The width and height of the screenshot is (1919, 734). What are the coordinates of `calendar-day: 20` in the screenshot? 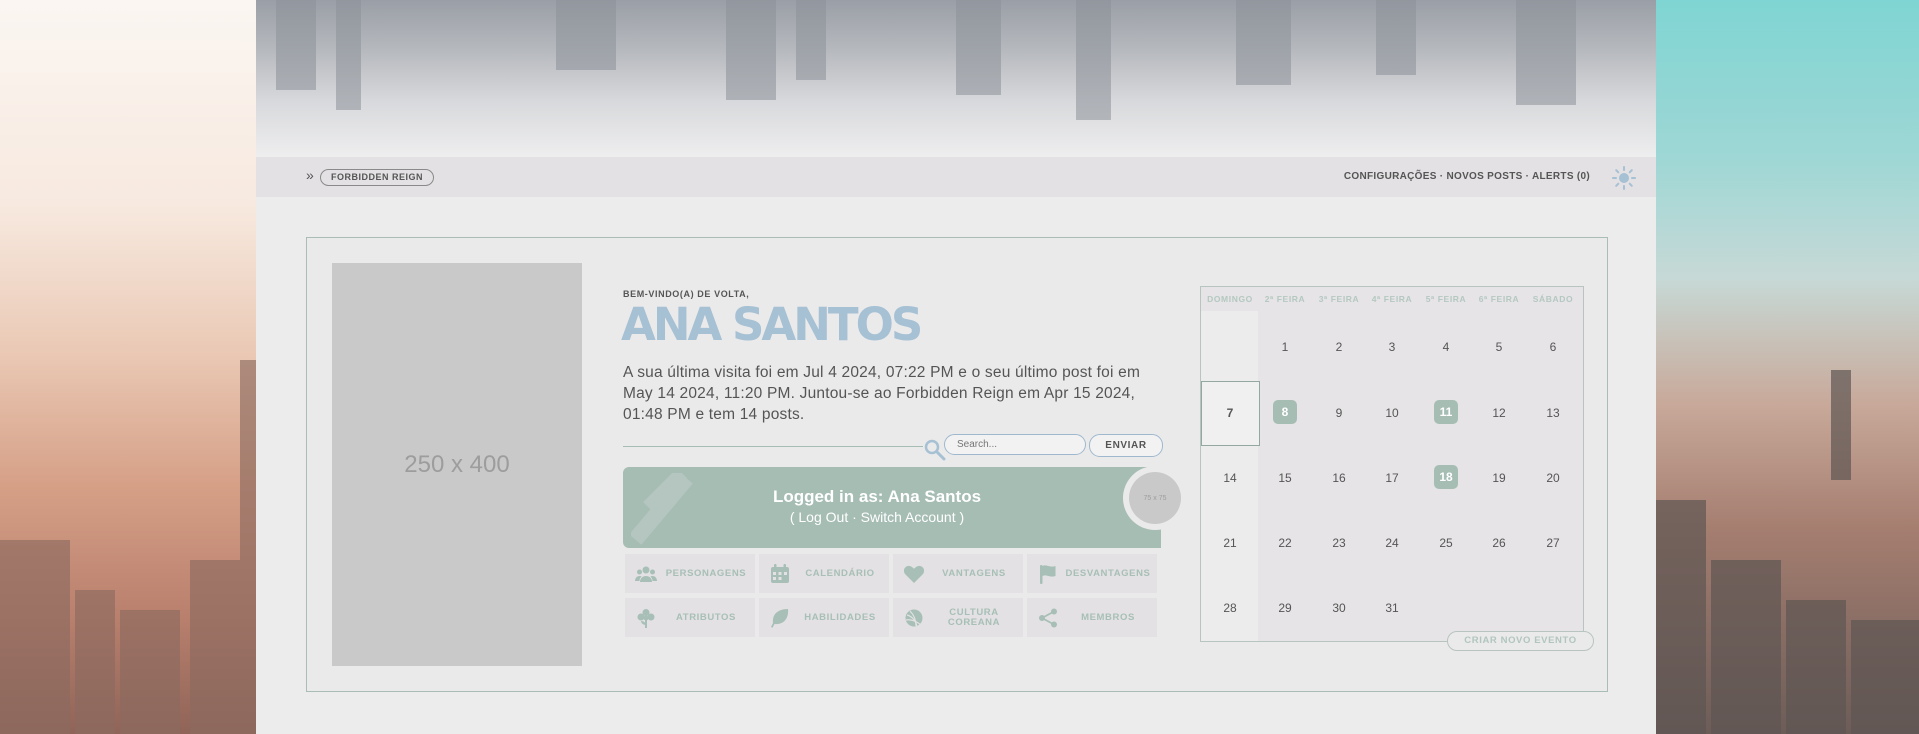 It's located at (1553, 478).